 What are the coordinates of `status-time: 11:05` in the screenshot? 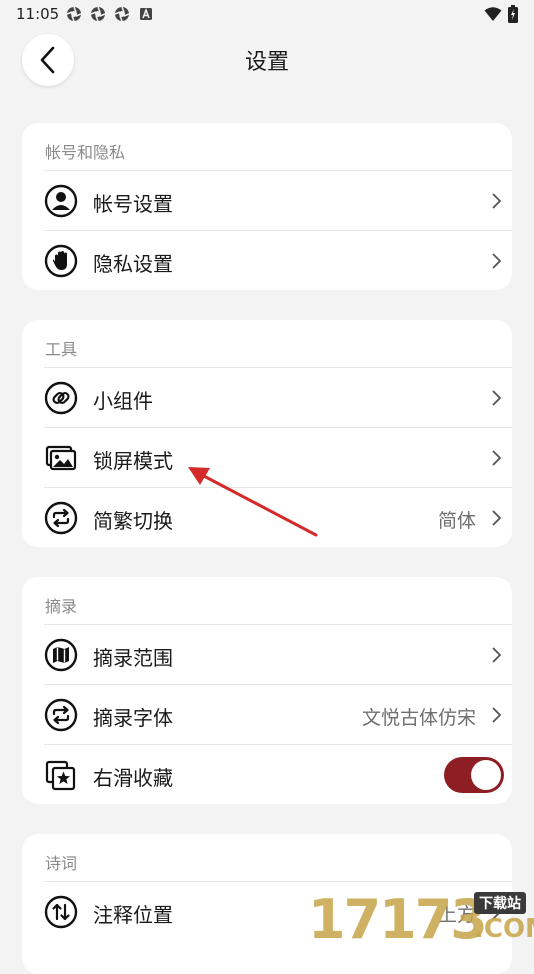 It's located at (38, 14).